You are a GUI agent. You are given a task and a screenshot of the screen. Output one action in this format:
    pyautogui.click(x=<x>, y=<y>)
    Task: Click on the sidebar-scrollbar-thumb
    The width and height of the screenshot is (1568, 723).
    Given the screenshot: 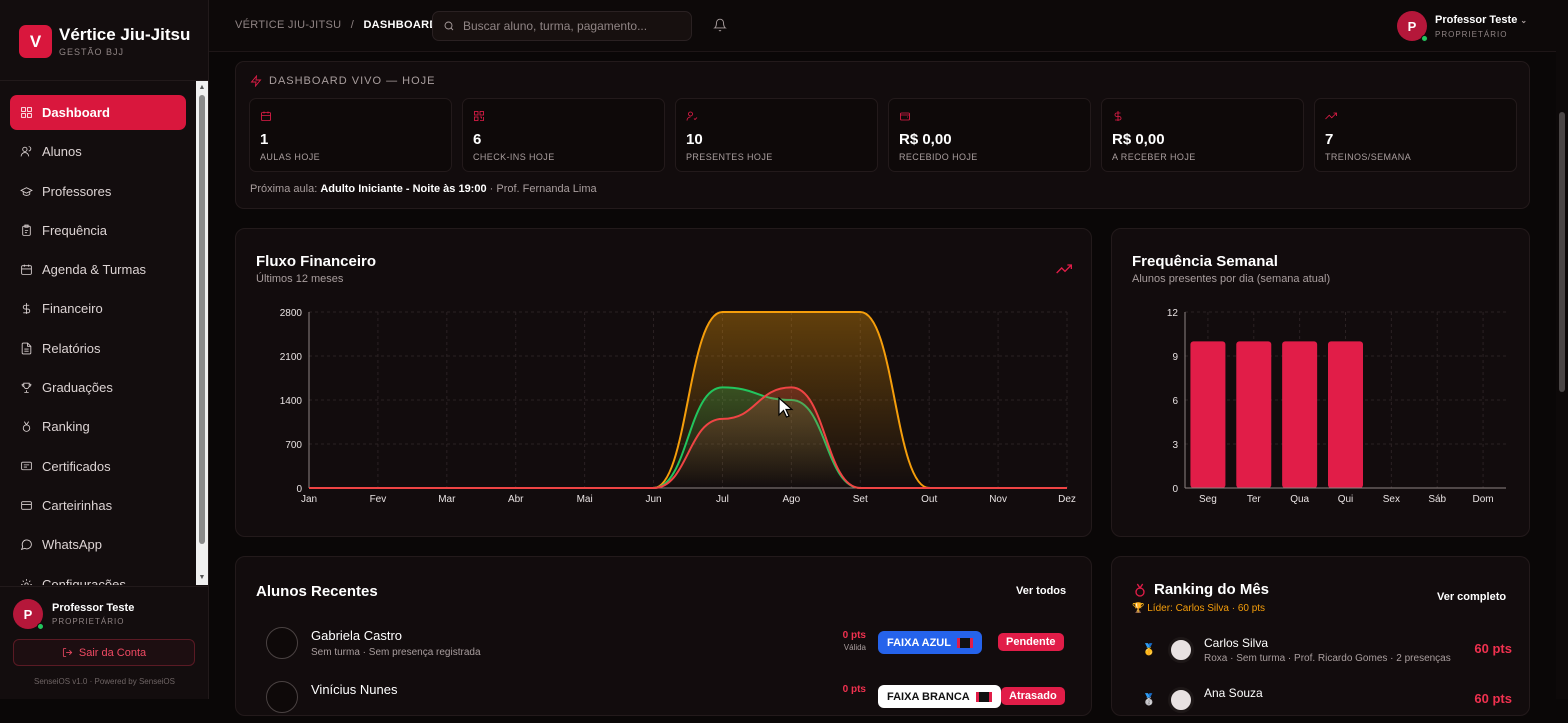 What is the action you would take?
    pyautogui.click(x=202, y=319)
    